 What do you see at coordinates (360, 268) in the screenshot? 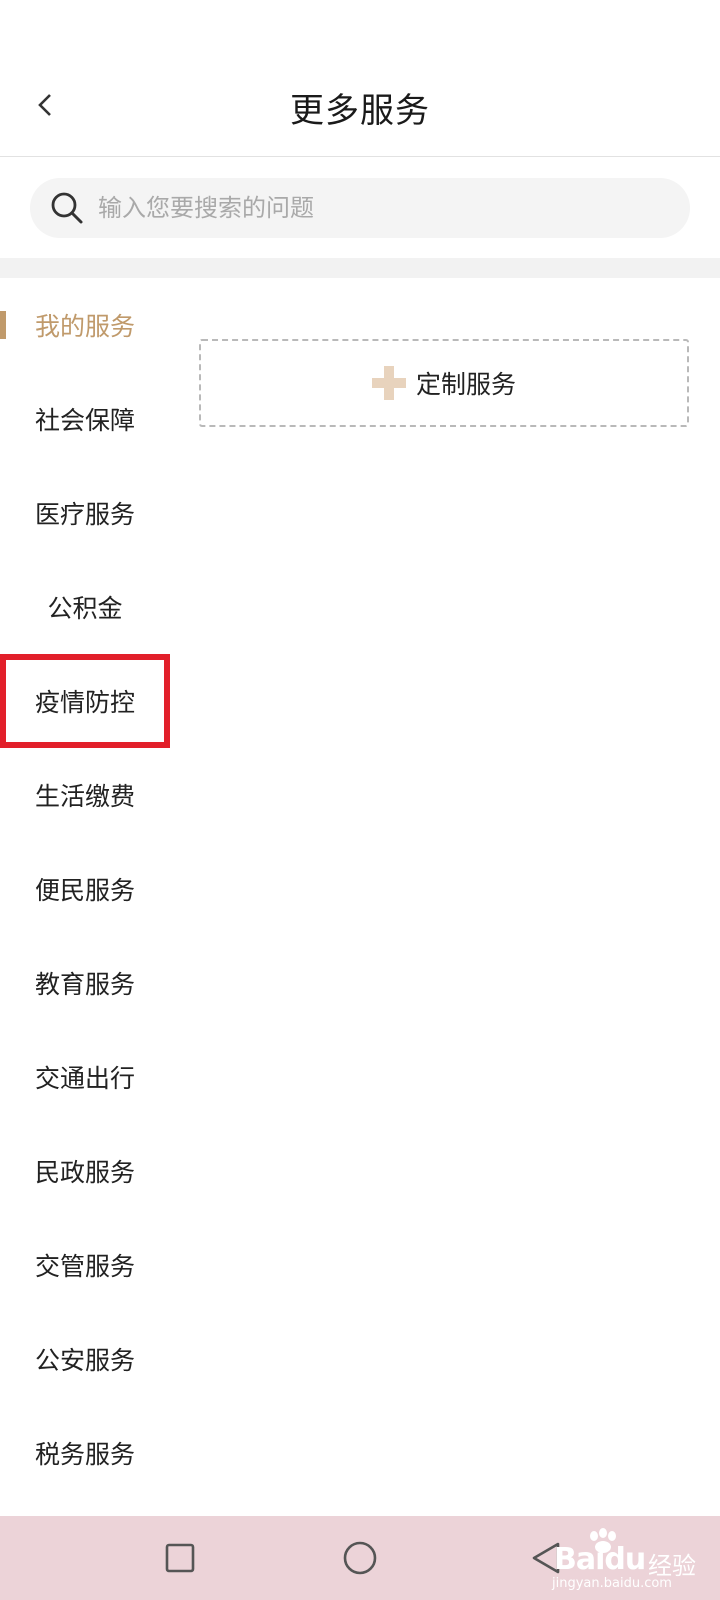
I see `section-divider` at bounding box center [360, 268].